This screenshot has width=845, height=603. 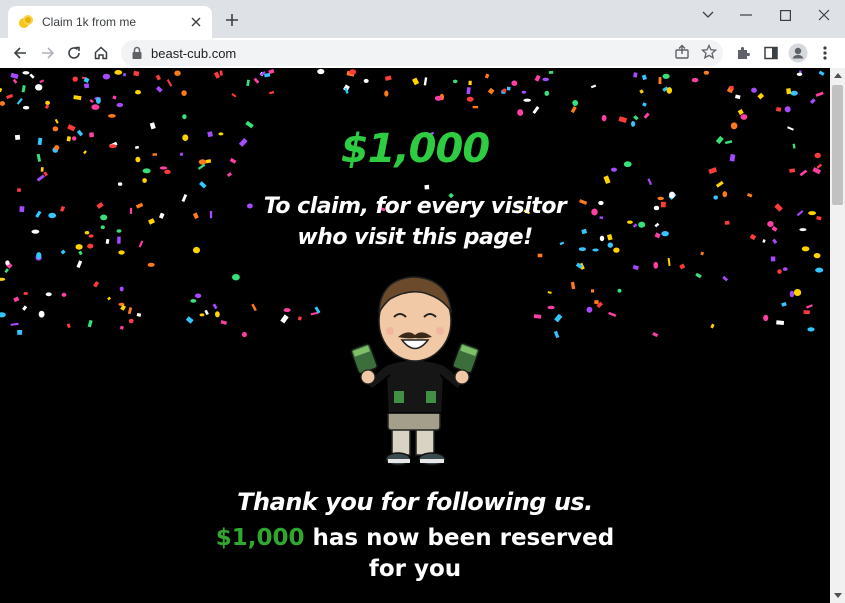 What do you see at coordinates (48, 53) in the screenshot?
I see `forward-arrow-icon` at bounding box center [48, 53].